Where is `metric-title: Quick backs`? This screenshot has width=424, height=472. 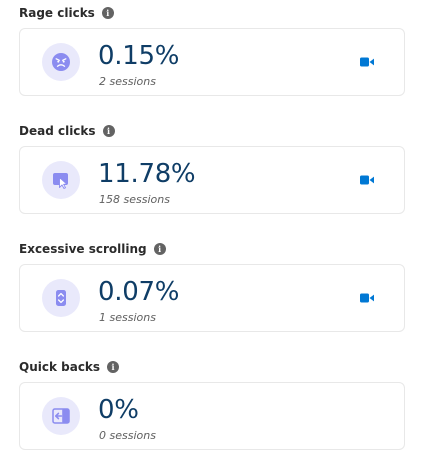 metric-title: Quick backs is located at coordinates (60, 367).